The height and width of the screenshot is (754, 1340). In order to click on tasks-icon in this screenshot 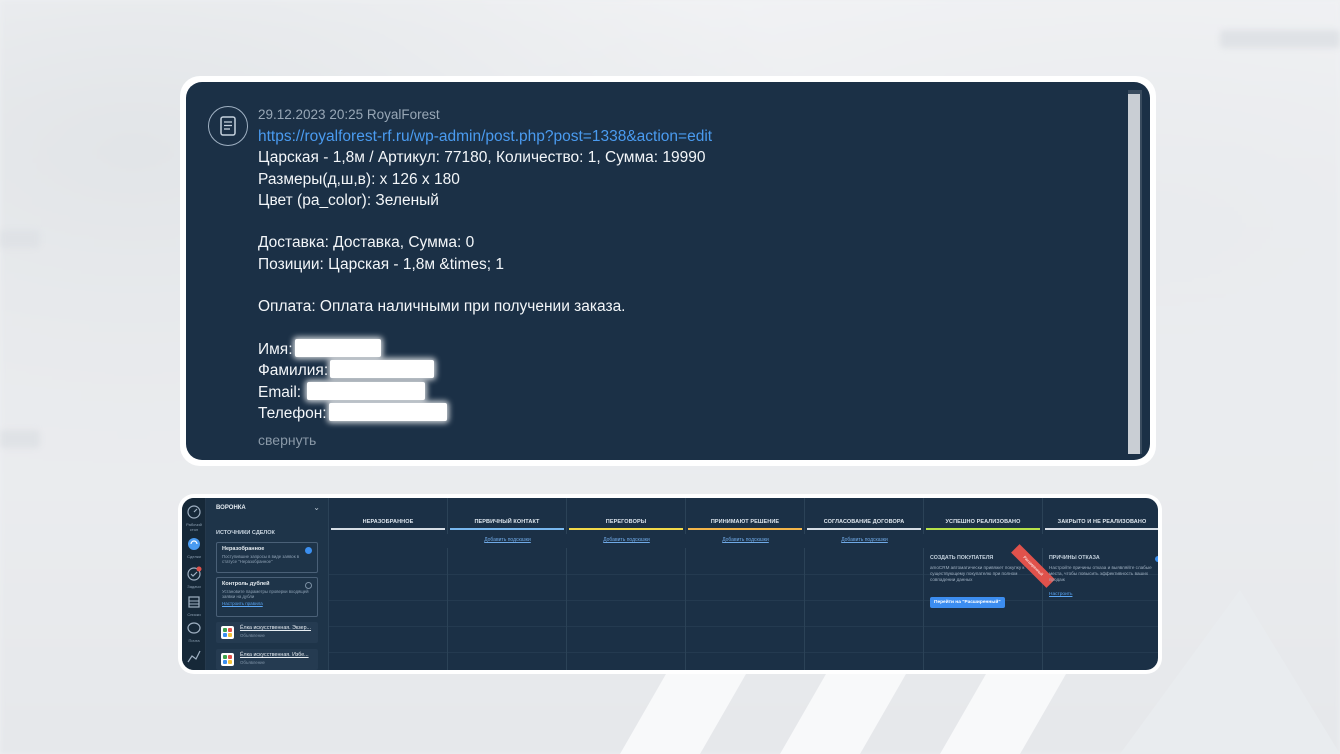, I will do `click(194, 574)`.